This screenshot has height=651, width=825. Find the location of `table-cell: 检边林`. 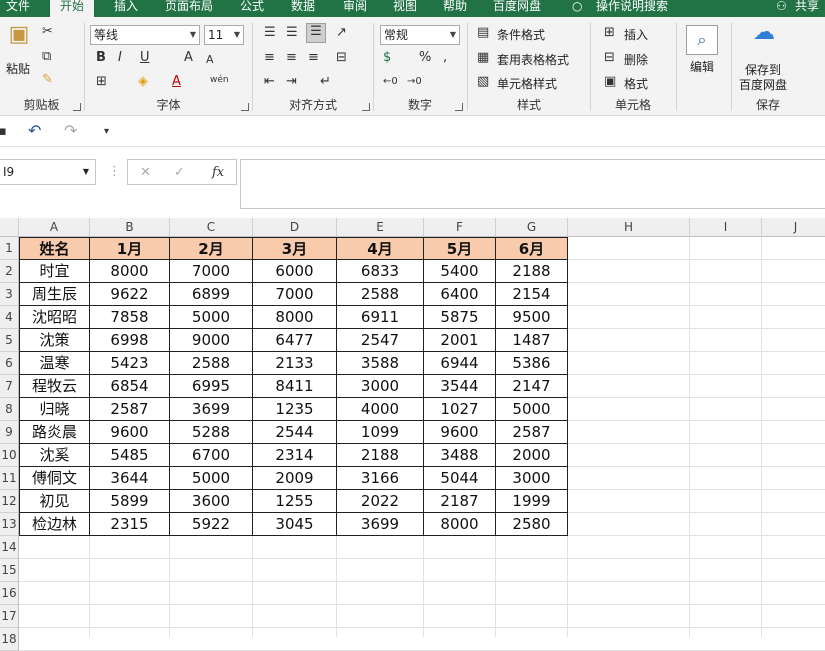

table-cell: 检边林 is located at coordinates (54, 524).